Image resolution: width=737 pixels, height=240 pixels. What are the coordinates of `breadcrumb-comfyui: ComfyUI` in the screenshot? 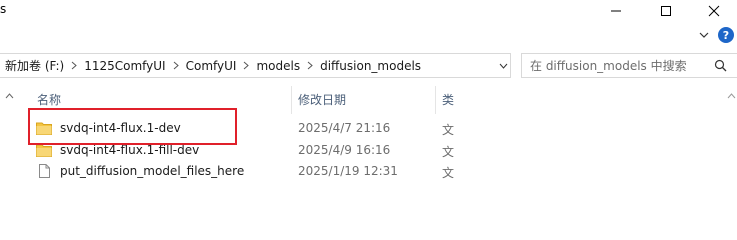 It's located at (211, 66).